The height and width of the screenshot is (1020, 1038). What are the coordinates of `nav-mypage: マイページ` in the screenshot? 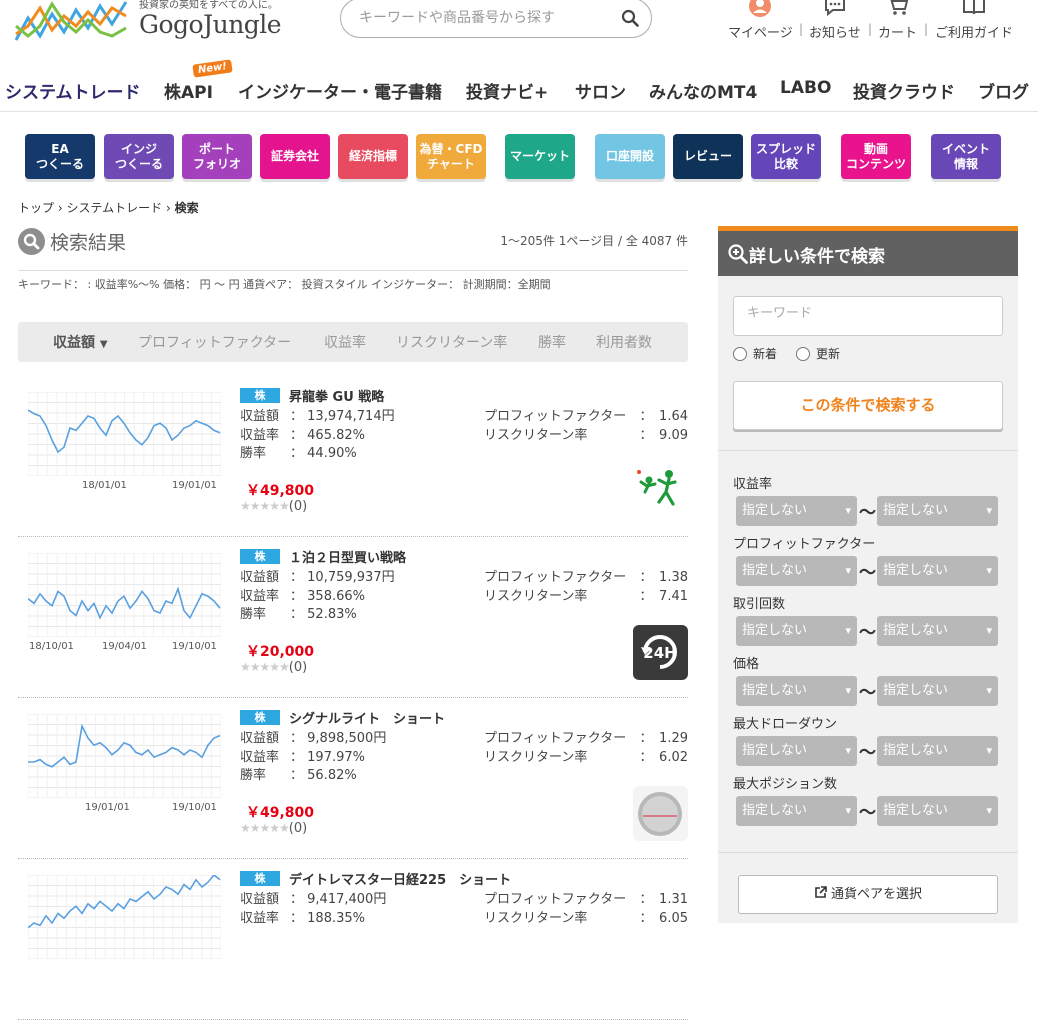 It's located at (760, 20).